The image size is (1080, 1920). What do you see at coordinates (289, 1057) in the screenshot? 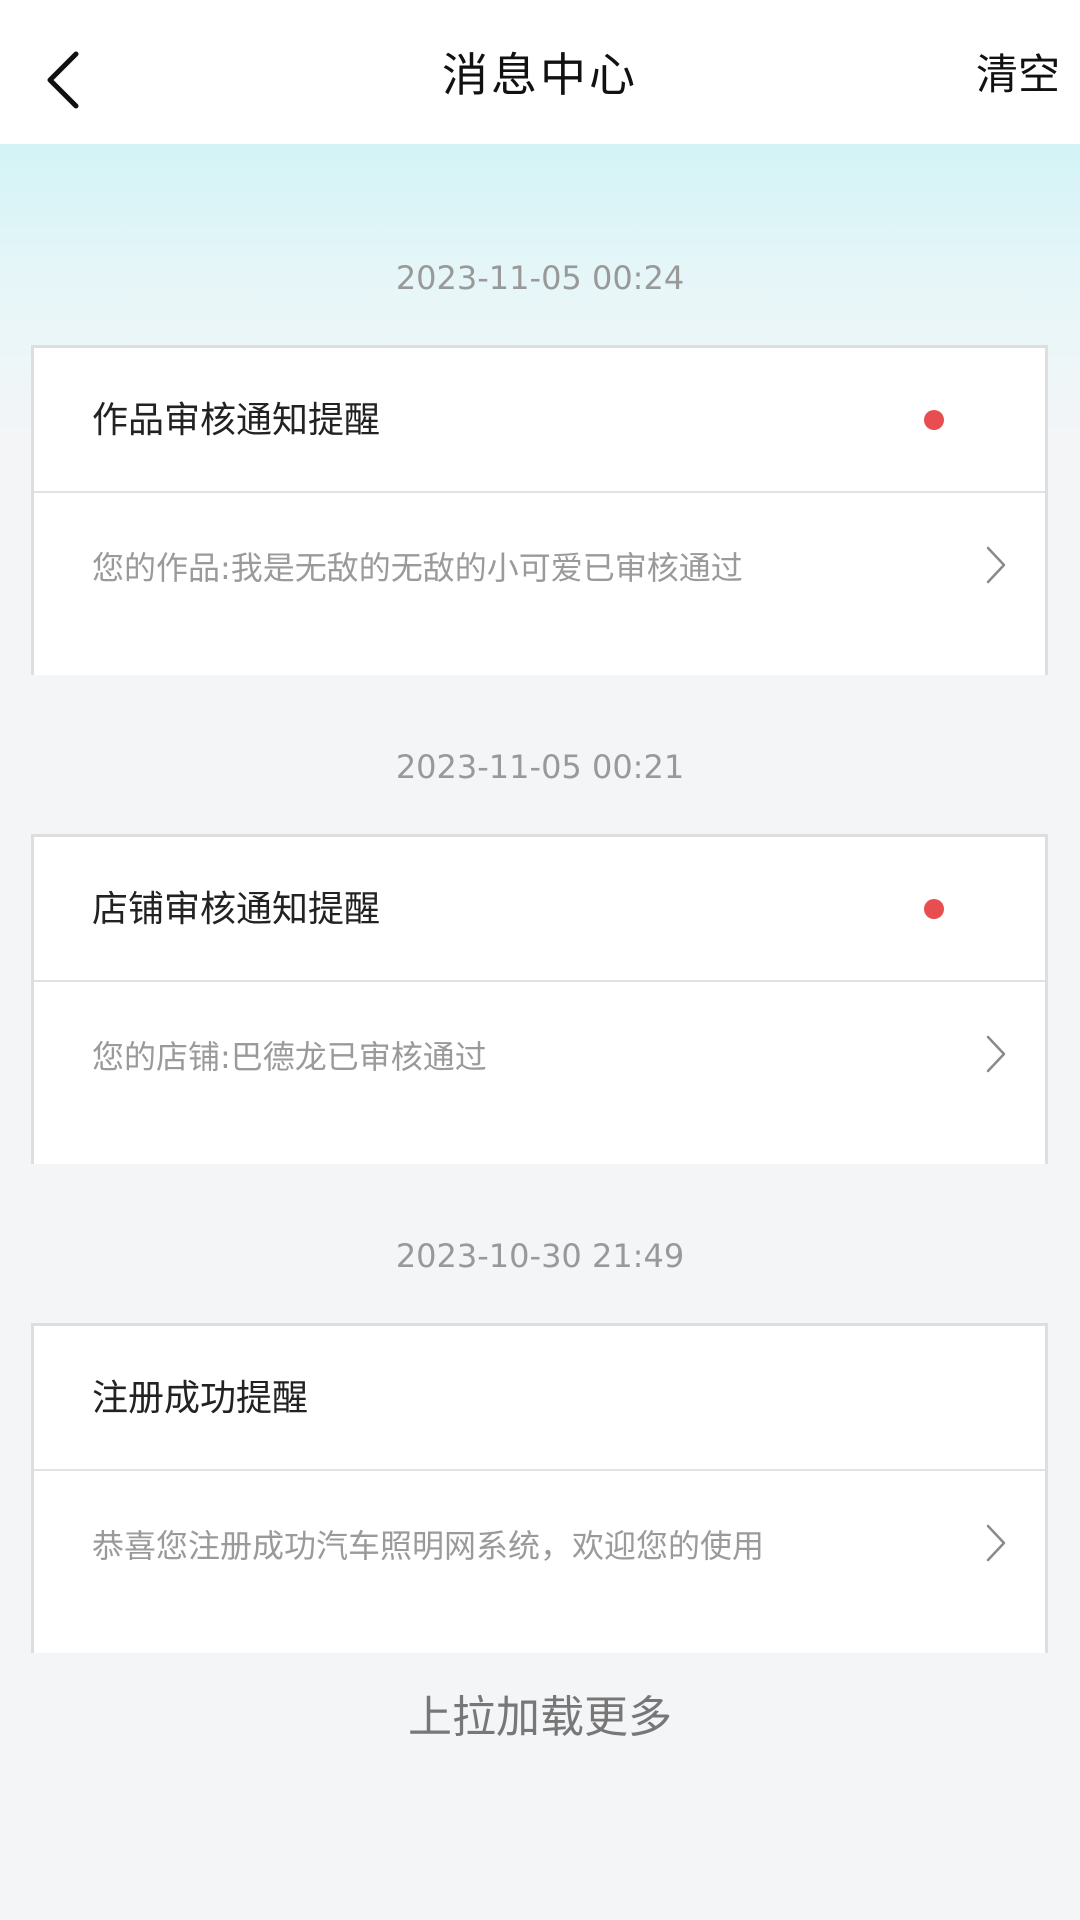
I see `message-content: 您的店铺:巴德龙已审核通过` at bounding box center [289, 1057].